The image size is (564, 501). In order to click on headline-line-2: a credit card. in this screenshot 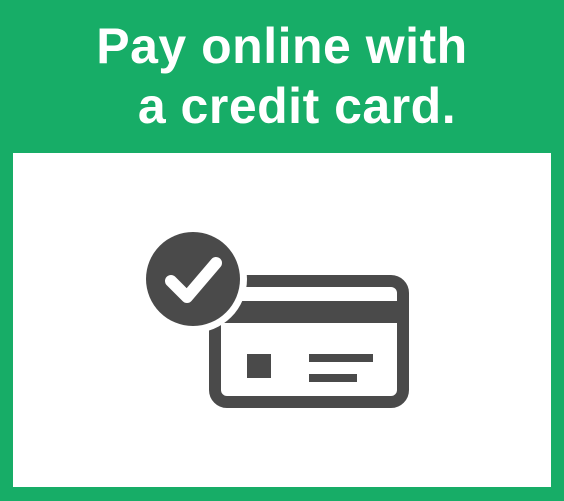, I will do `click(297, 106)`.